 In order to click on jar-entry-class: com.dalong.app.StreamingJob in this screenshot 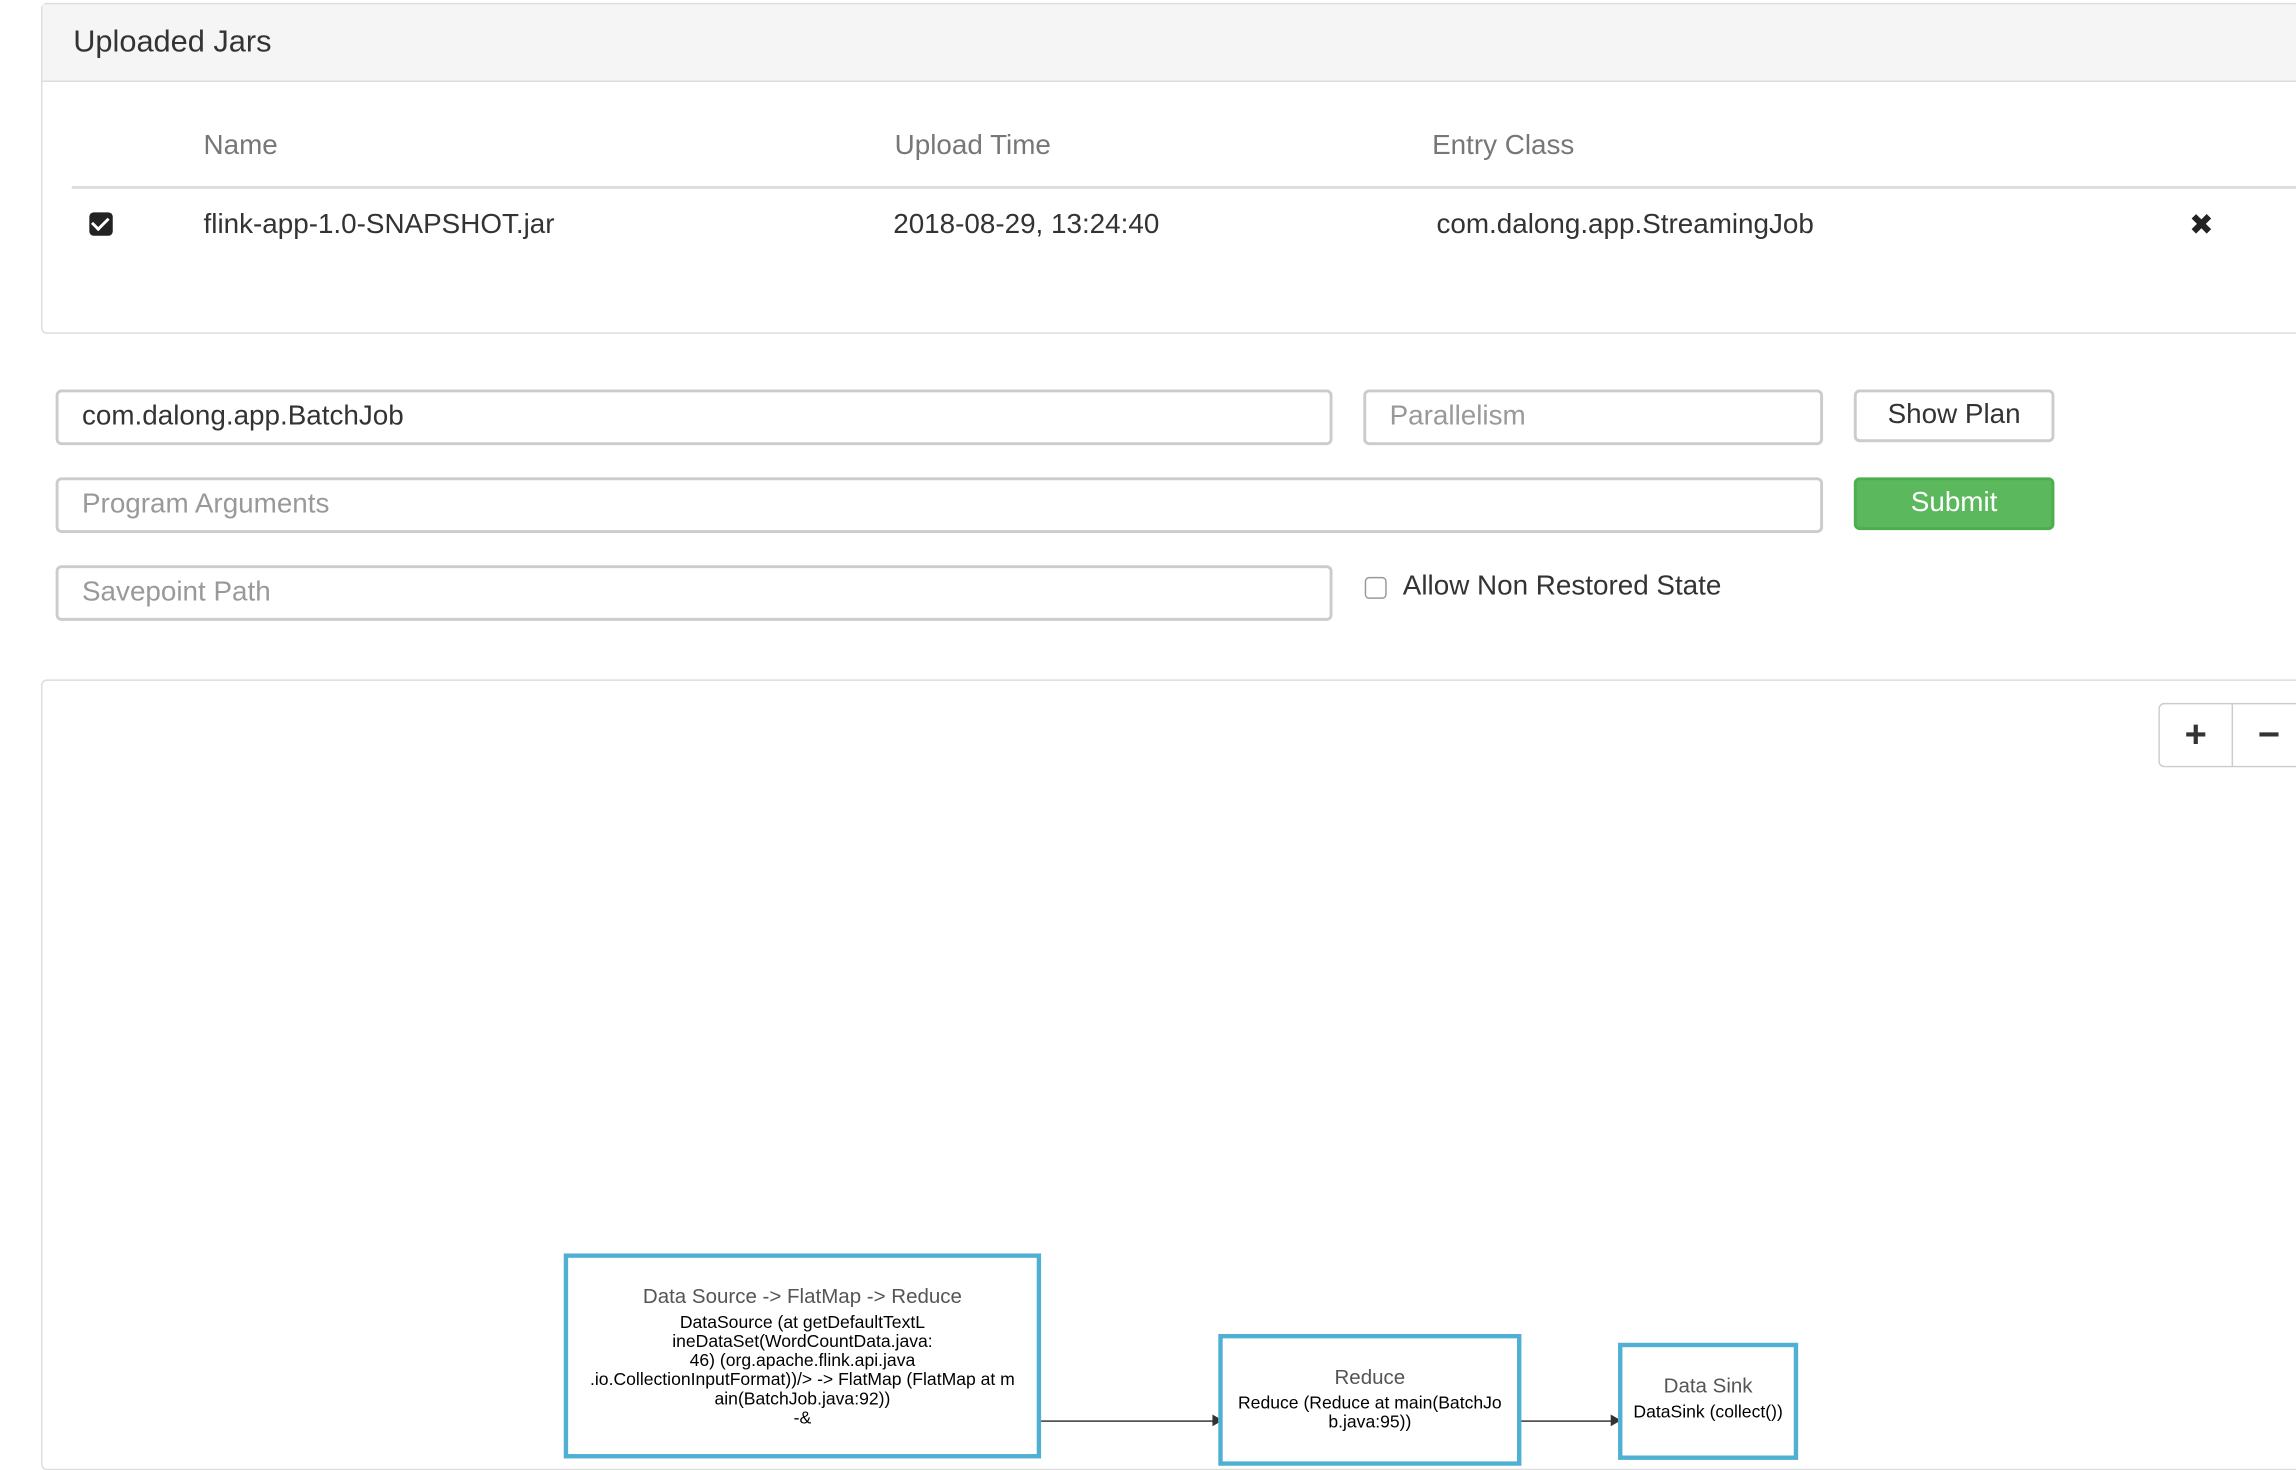, I will do `click(1625, 225)`.